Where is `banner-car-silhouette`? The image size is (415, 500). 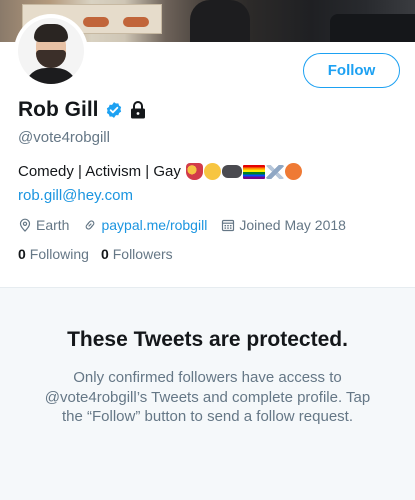
banner-car-silhouette is located at coordinates (372, 28).